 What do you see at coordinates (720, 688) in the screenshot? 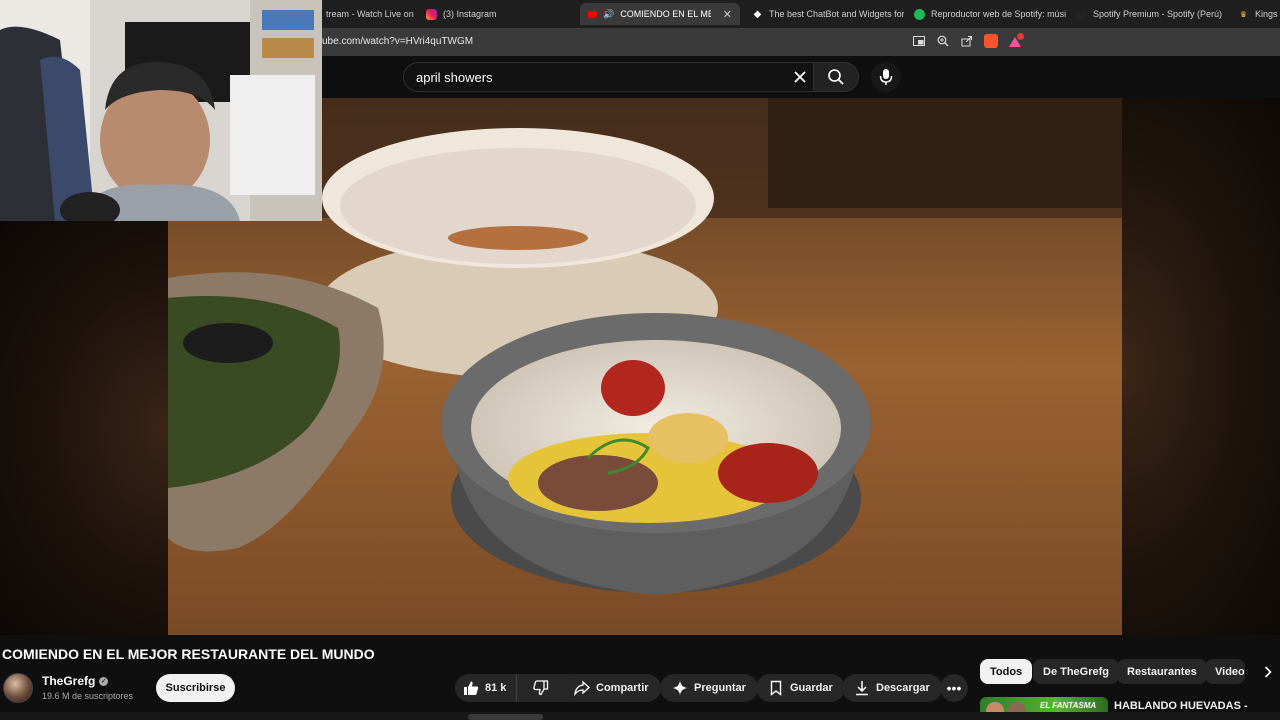
I see `ask-label: Preguntar` at bounding box center [720, 688].